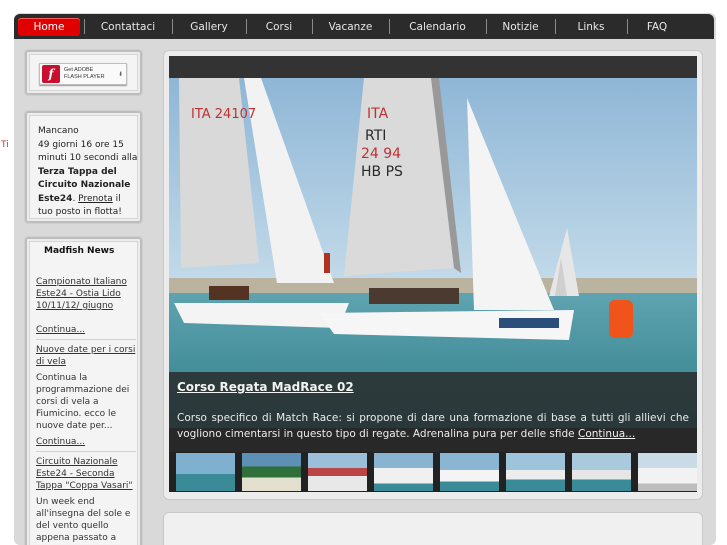 This screenshot has height=545, width=727. What do you see at coordinates (86, 356) in the screenshot?
I see `news-link: Nuove date per i corsi di vela` at bounding box center [86, 356].